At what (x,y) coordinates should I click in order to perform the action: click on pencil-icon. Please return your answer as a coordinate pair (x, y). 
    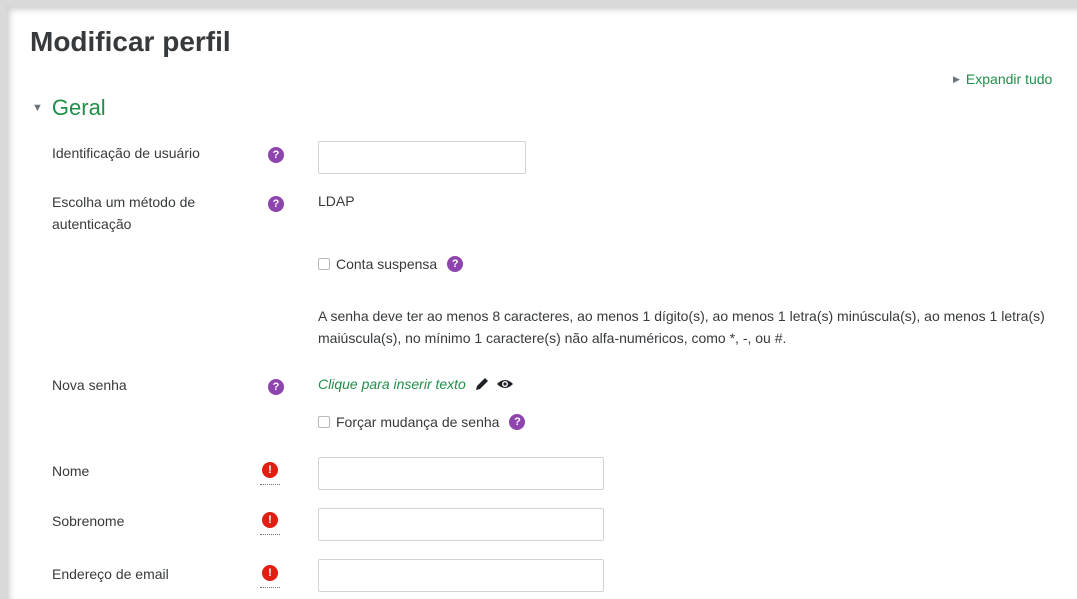
    Looking at the image, I should click on (482, 384).